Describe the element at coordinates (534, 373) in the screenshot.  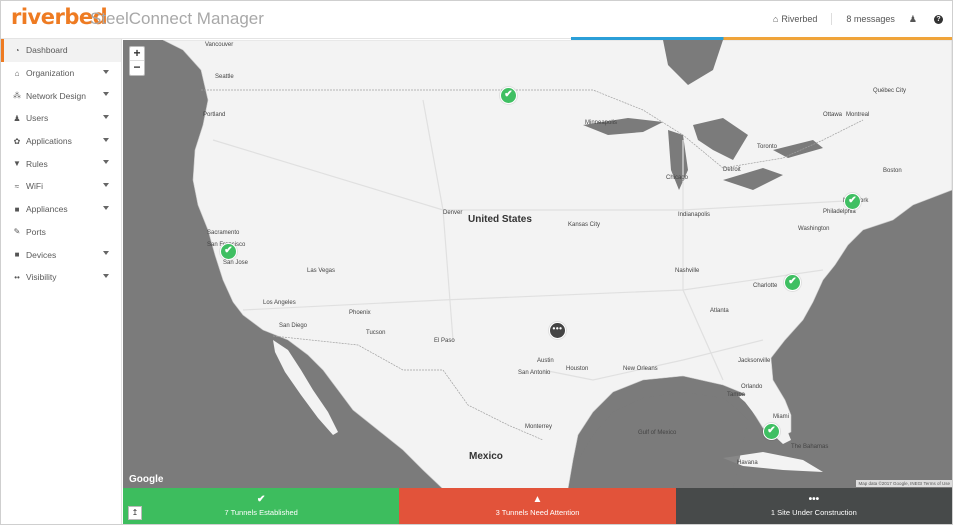
I see `map-label: San Antonio` at that location.